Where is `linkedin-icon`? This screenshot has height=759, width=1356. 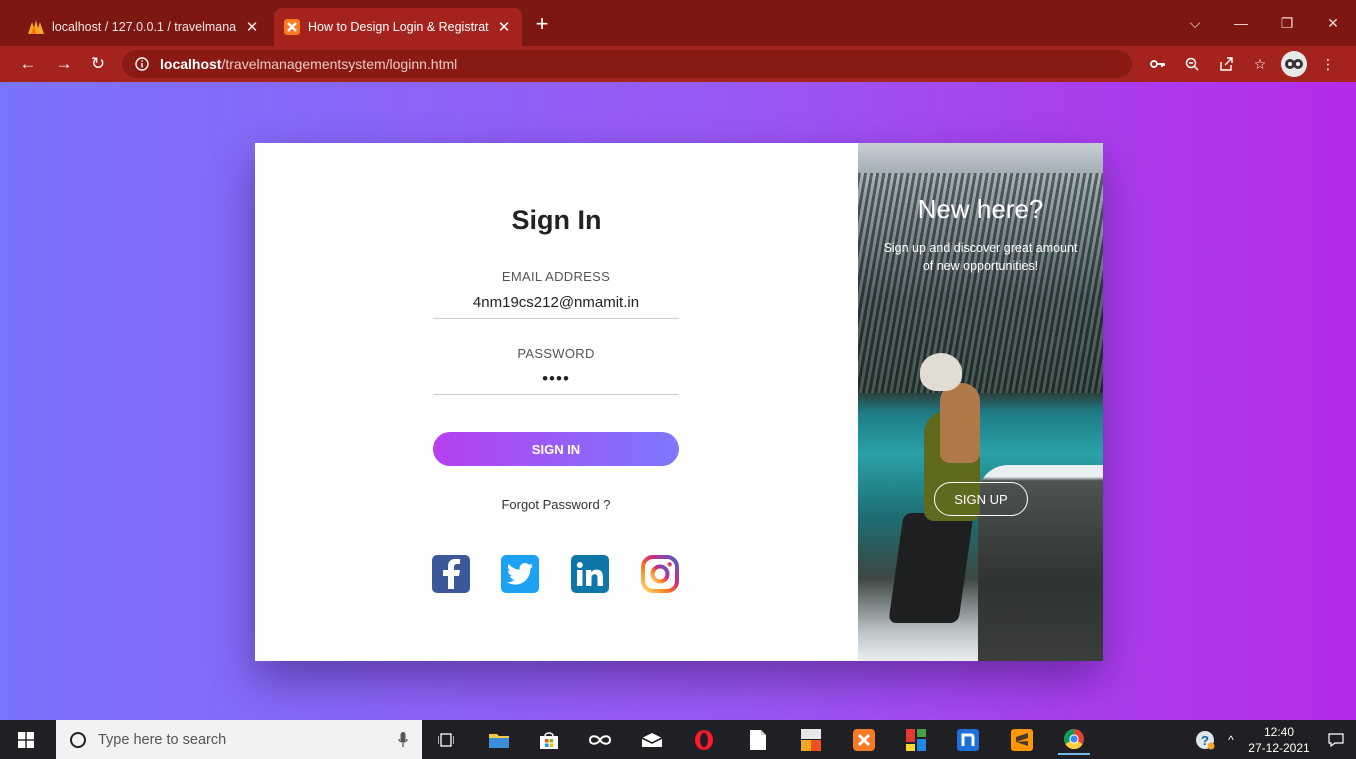 linkedin-icon is located at coordinates (590, 574).